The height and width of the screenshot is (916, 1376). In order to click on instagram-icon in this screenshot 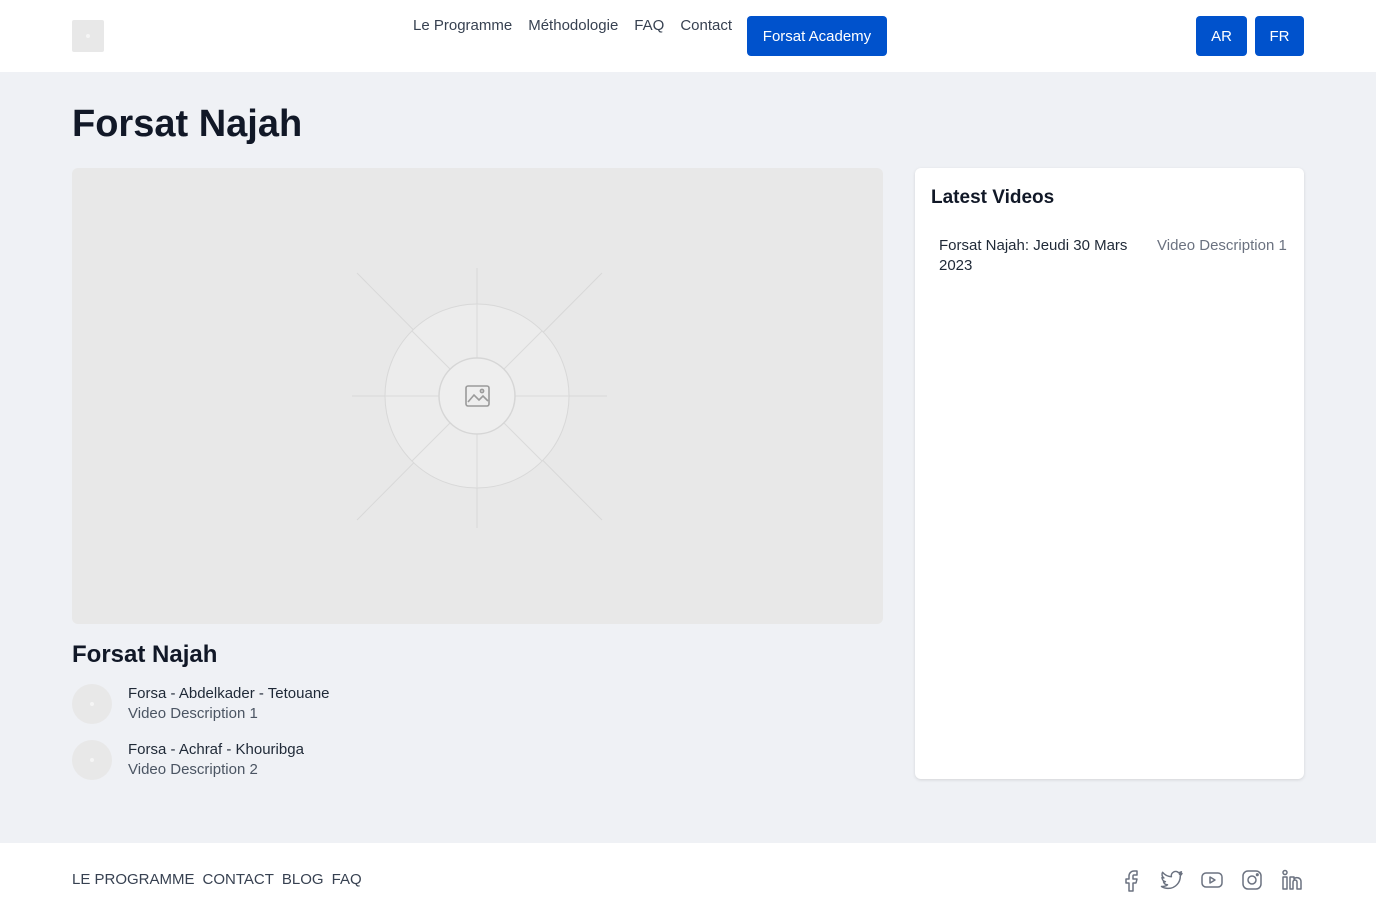, I will do `click(1252, 880)`.